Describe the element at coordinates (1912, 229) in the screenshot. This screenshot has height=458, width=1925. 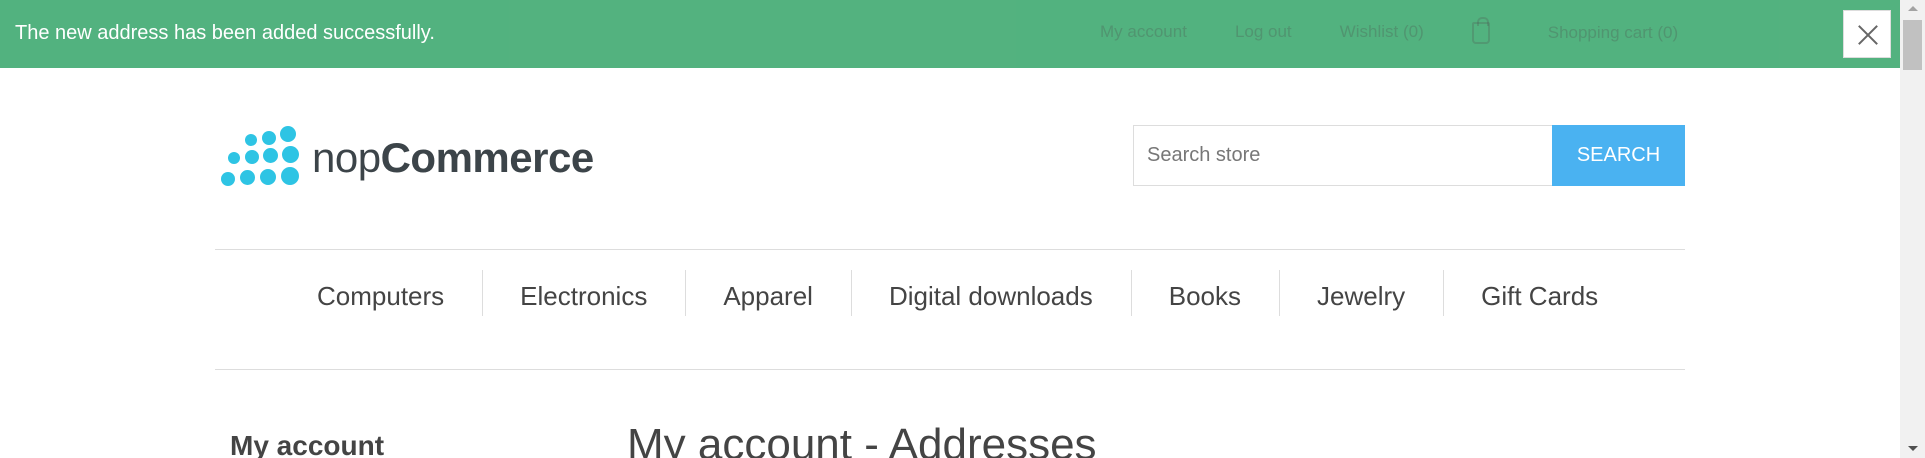
I see `page-scrollbar` at that location.